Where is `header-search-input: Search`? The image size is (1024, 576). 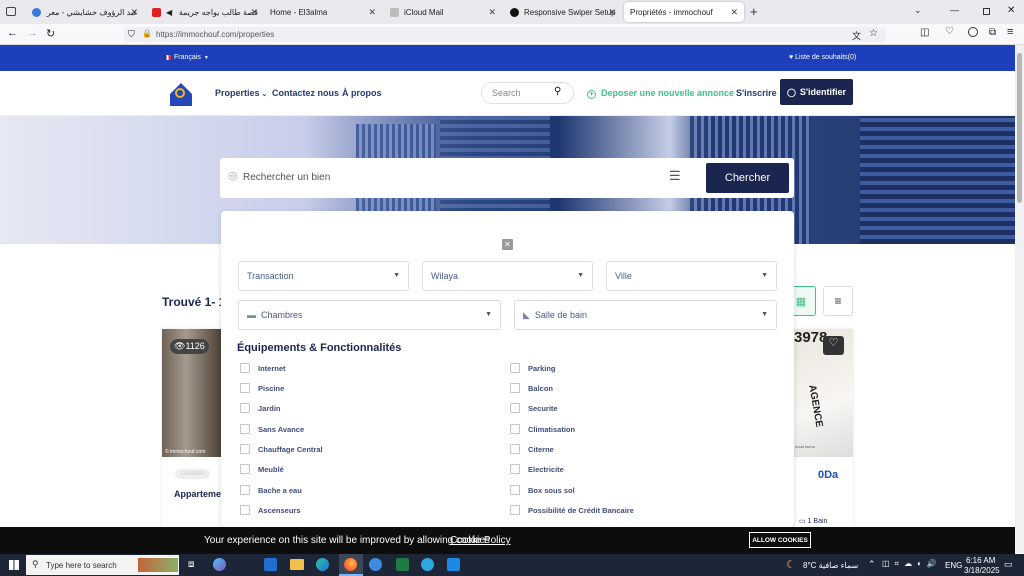
header-search-input: Search is located at coordinates (506, 93).